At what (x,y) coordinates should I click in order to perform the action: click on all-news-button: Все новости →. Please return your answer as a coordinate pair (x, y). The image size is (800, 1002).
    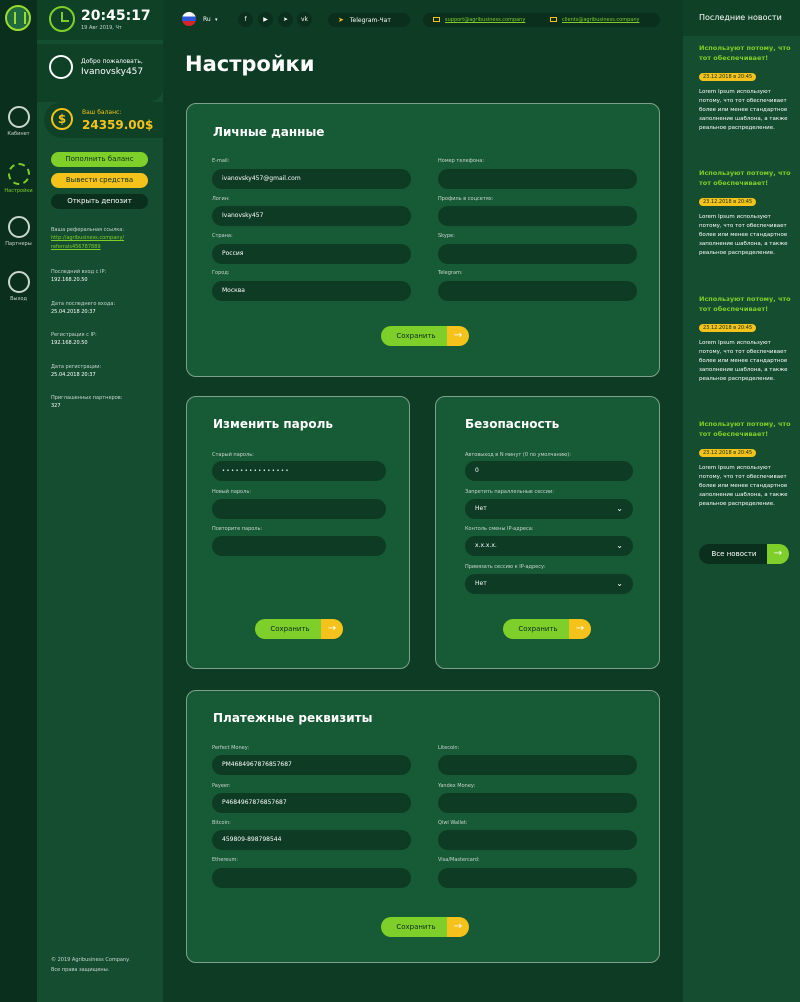
    Looking at the image, I should click on (744, 554).